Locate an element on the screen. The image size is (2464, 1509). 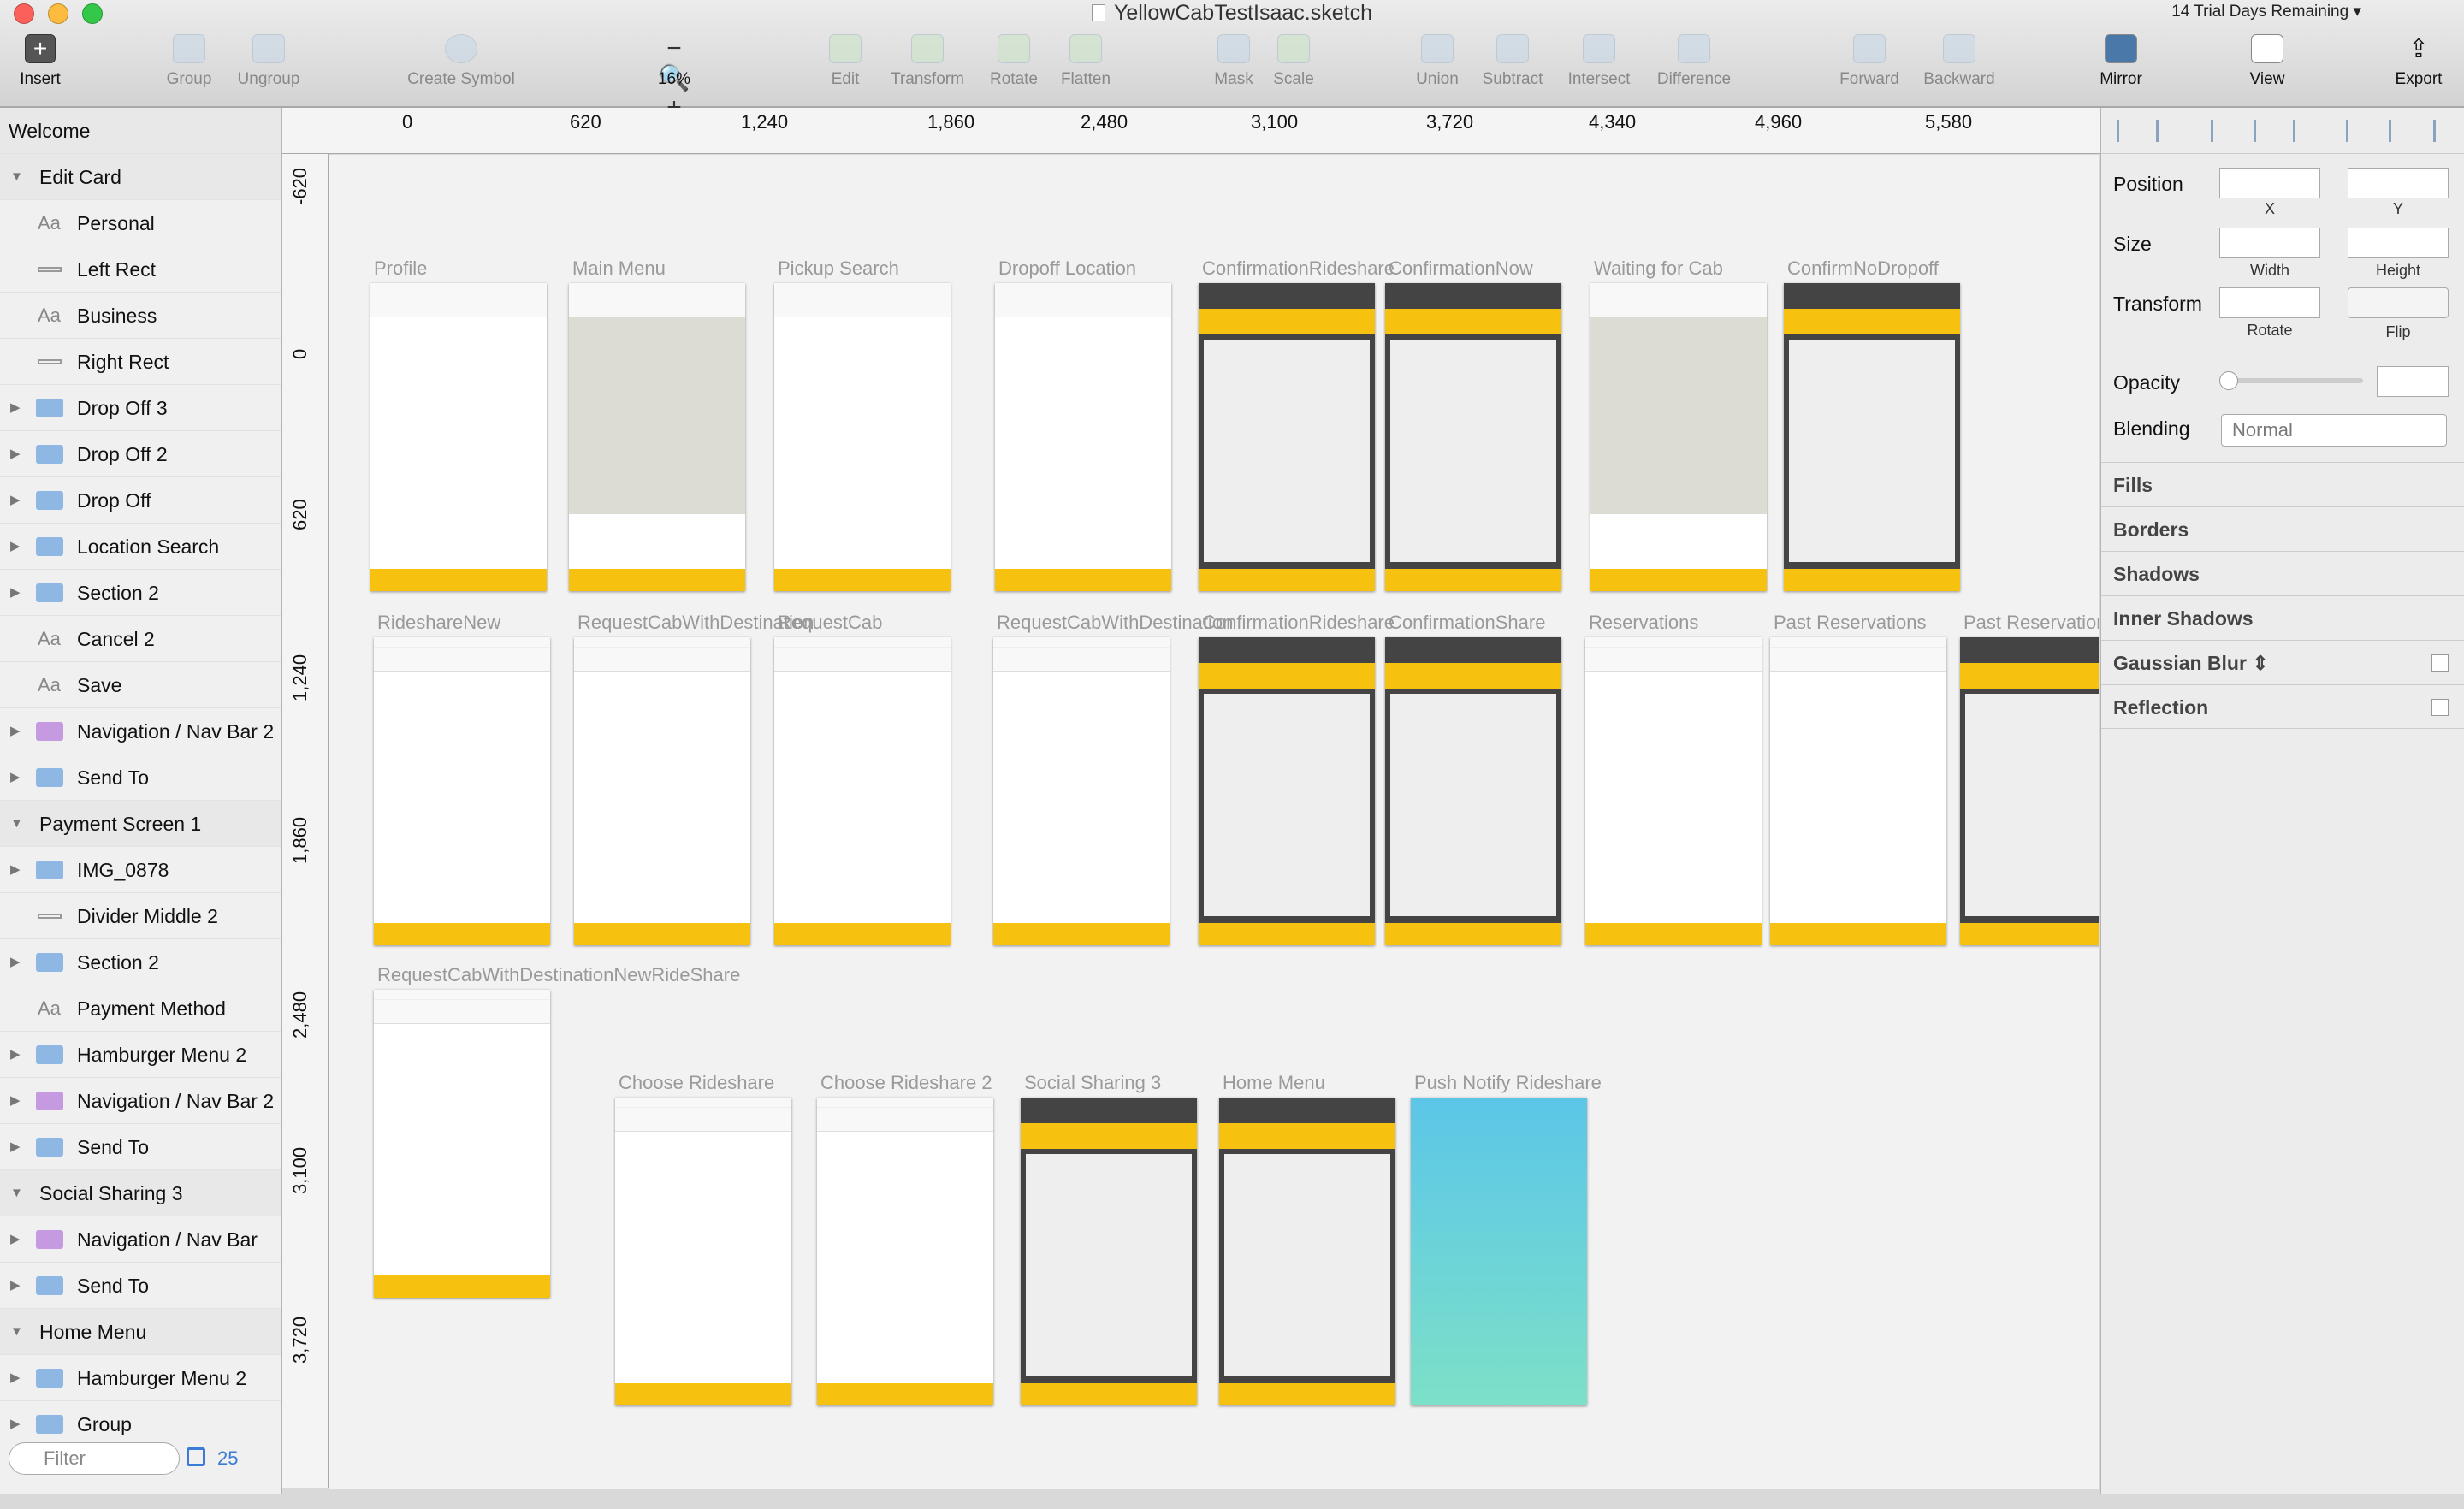
artboard: ConfirmationNow is located at coordinates (1475, 425).